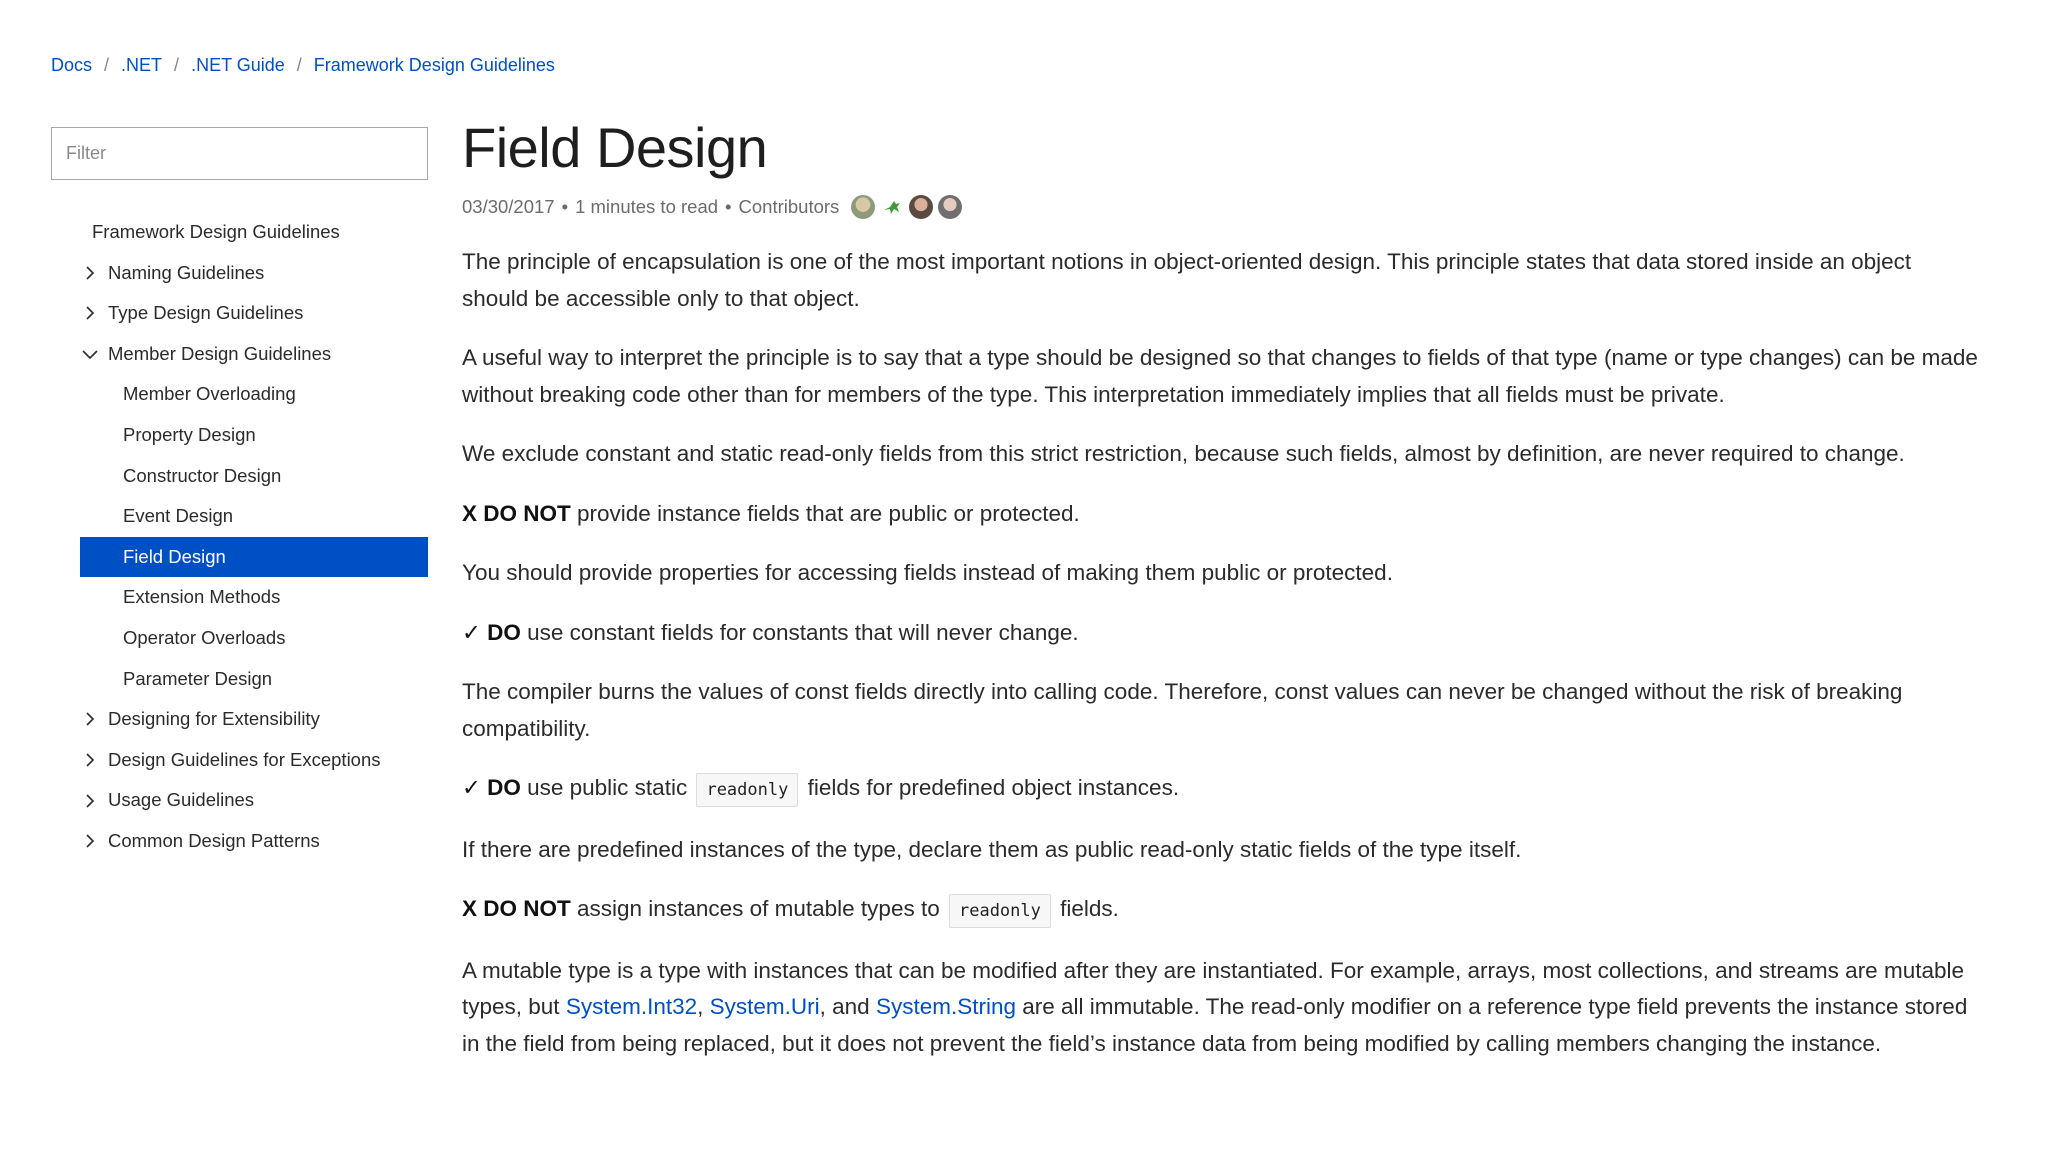 The width and height of the screenshot is (2048, 1152). What do you see at coordinates (174, 556) in the screenshot?
I see `sidebar-item-label: Field Design` at bounding box center [174, 556].